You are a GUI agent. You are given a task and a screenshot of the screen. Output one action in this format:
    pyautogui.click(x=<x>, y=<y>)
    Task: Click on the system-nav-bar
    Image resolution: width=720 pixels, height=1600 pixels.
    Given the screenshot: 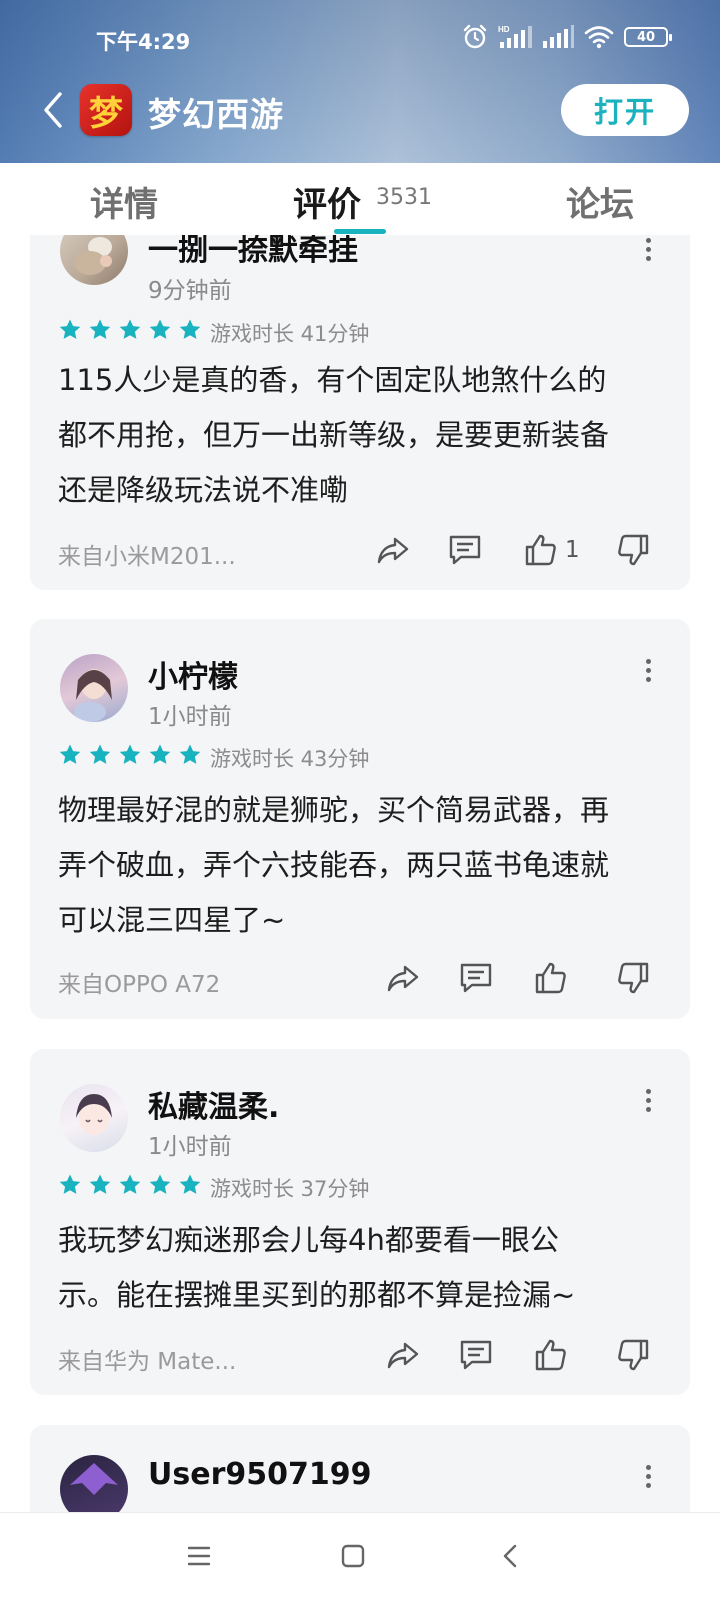 What is the action you would take?
    pyautogui.click(x=360, y=1556)
    